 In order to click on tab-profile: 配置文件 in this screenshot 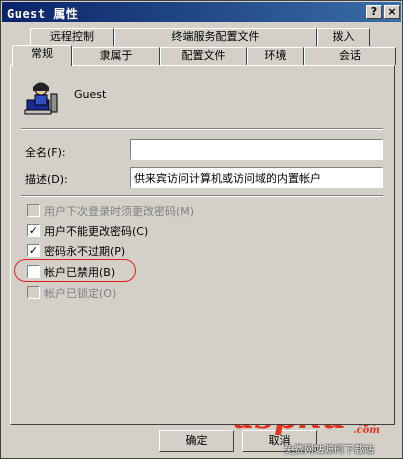, I will do `click(203, 56)`.